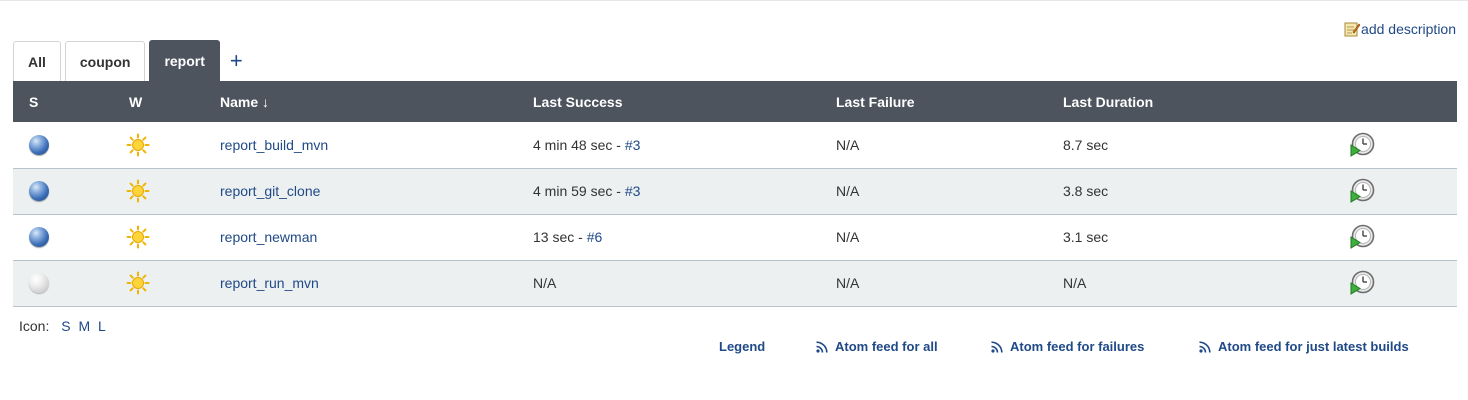 The width and height of the screenshot is (1468, 400). What do you see at coordinates (105, 61) in the screenshot?
I see `tab-coupon: coupon` at bounding box center [105, 61].